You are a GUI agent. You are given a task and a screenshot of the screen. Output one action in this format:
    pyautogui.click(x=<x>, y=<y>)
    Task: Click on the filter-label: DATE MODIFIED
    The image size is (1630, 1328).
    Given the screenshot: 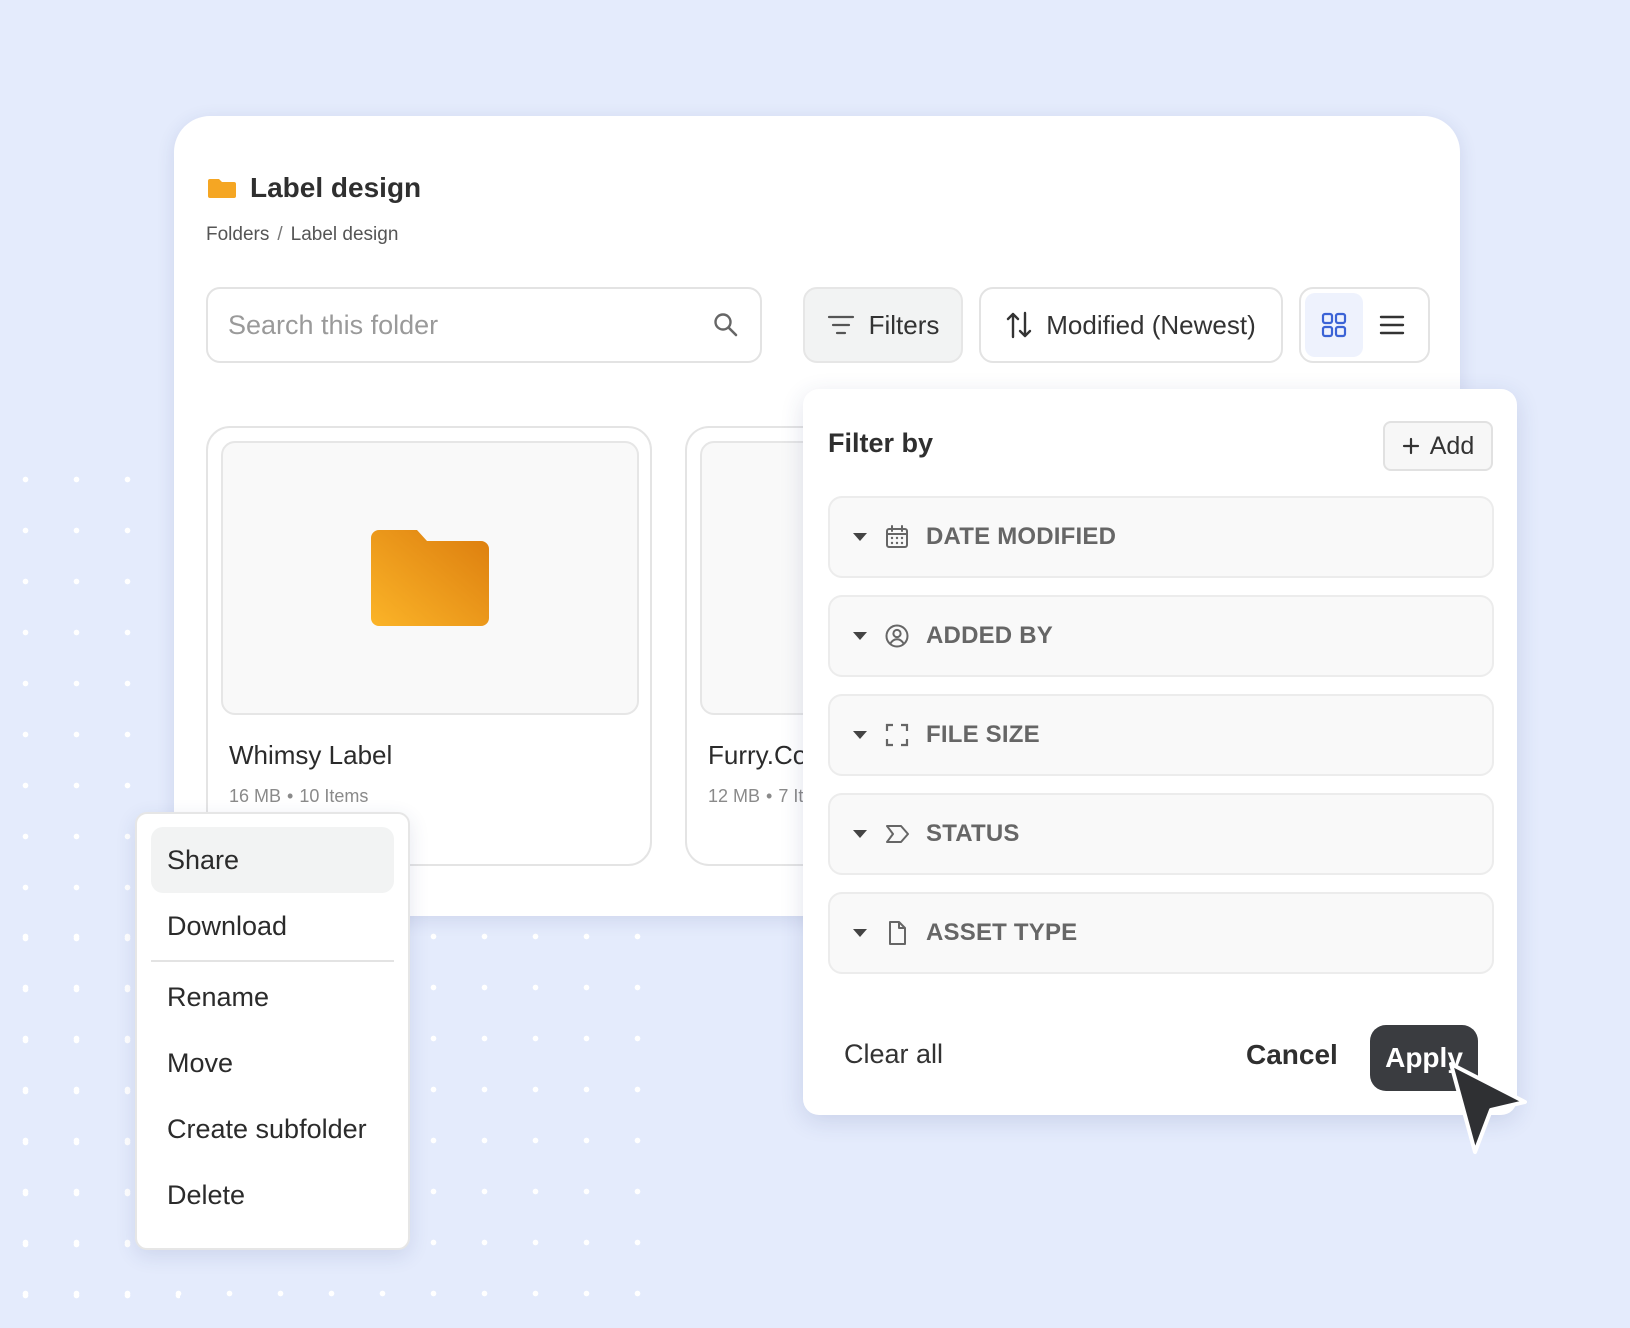 What is the action you would take?
    pyautogui.click(x=1021, y=536)
    